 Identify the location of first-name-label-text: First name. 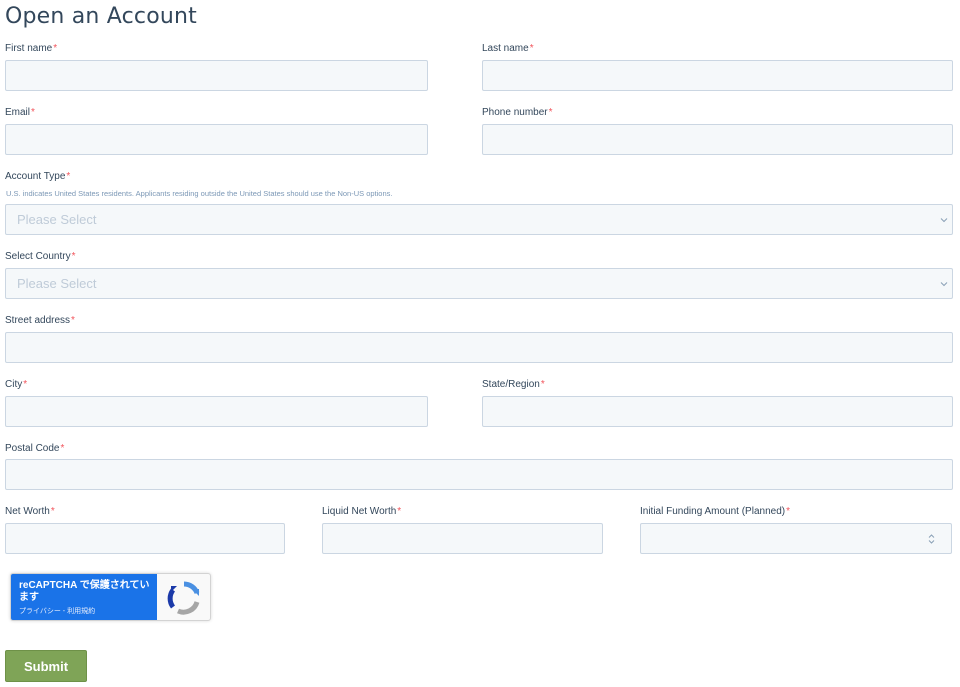
(29, 48).